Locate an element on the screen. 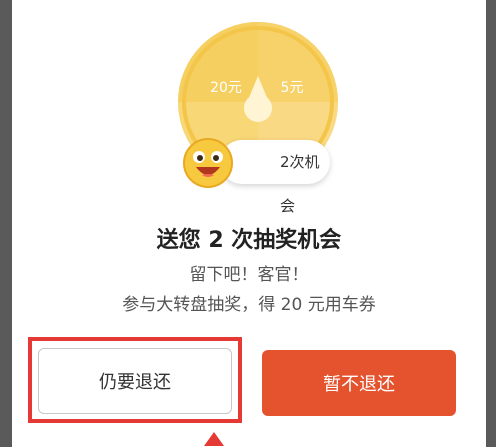 Image resolution: width=496 pixels, height=447 pixels. wheel-prize-5: 5元 is located at coordinates (292, 88).